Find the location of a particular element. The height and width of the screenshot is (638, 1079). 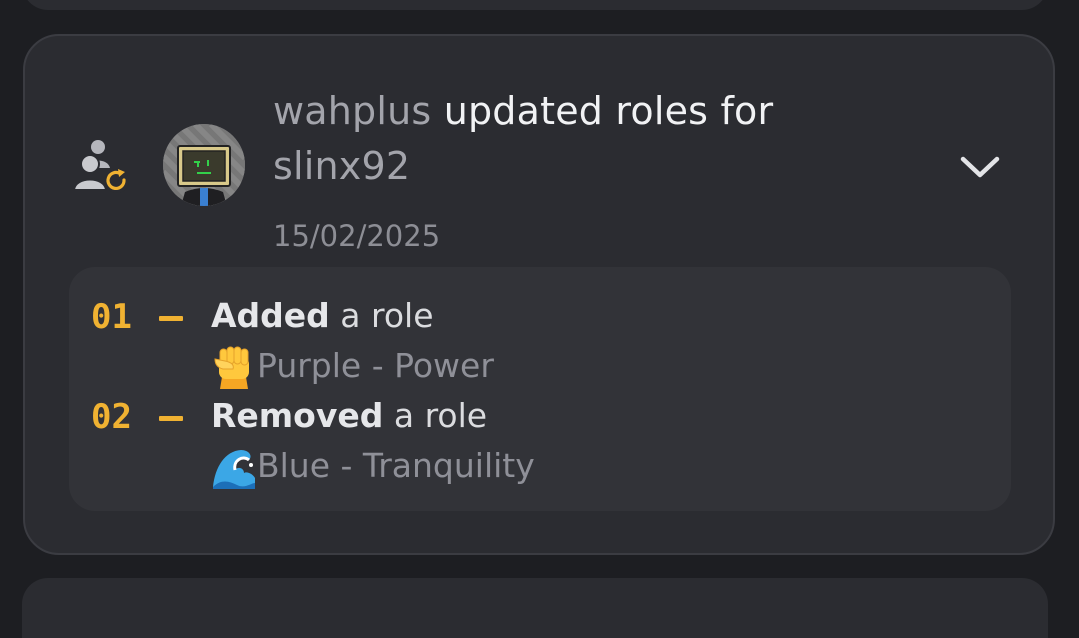

previous-log-entry is located at coordinates (535, 5).